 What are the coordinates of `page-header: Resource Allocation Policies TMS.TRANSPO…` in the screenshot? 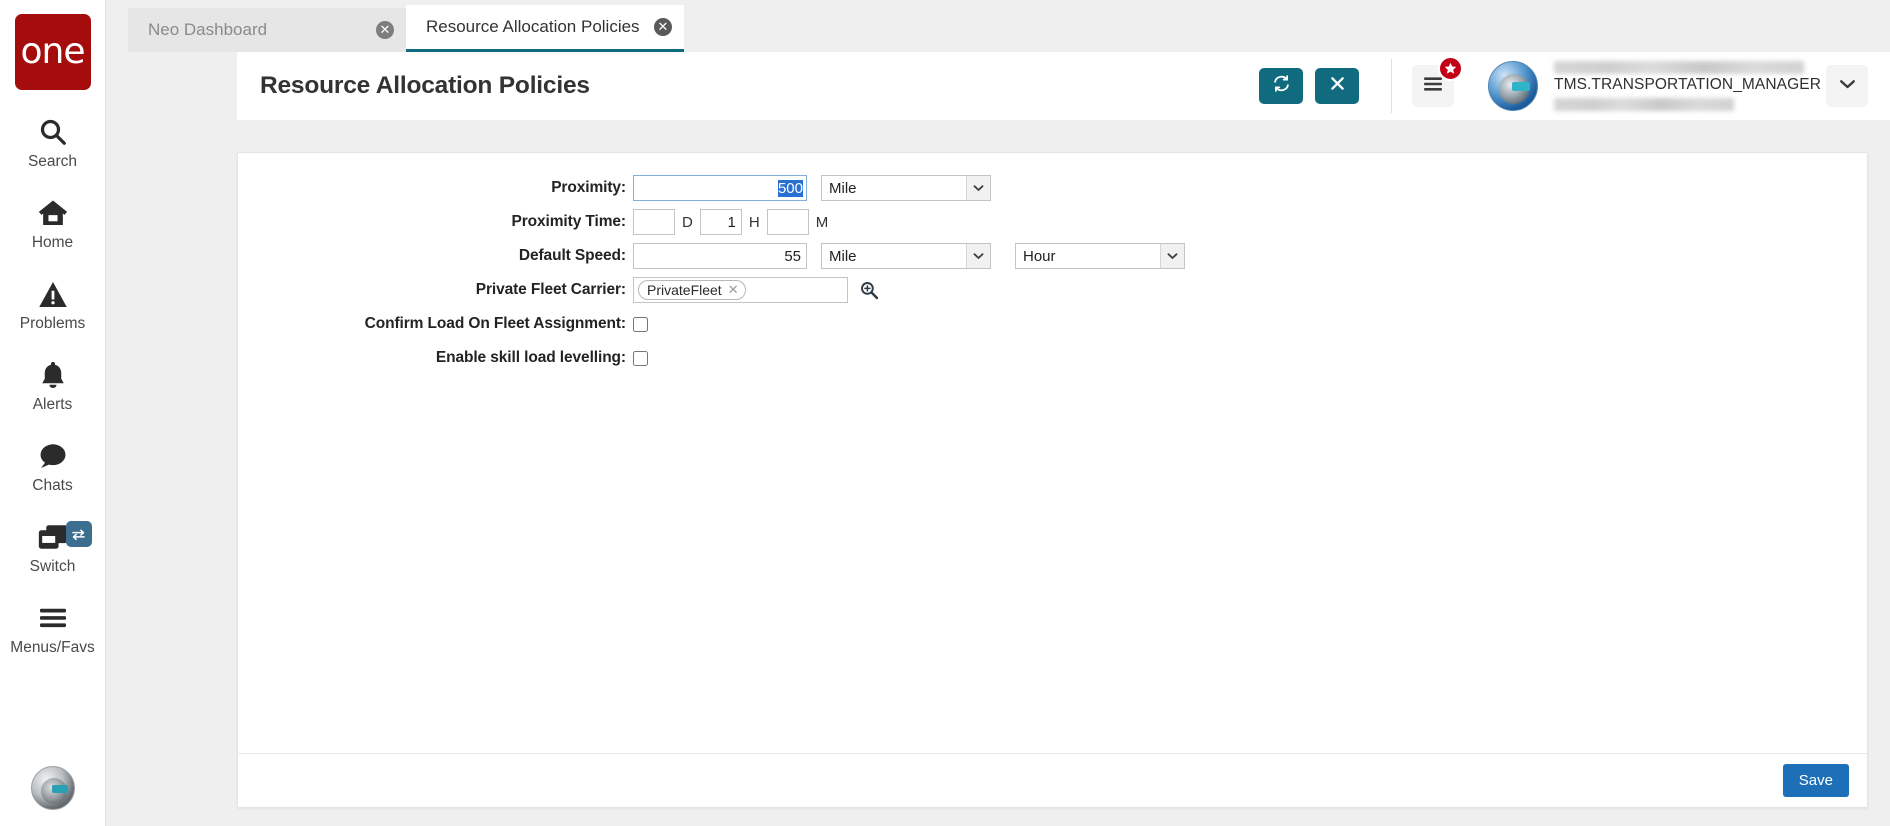 It's located at (1063, 86).